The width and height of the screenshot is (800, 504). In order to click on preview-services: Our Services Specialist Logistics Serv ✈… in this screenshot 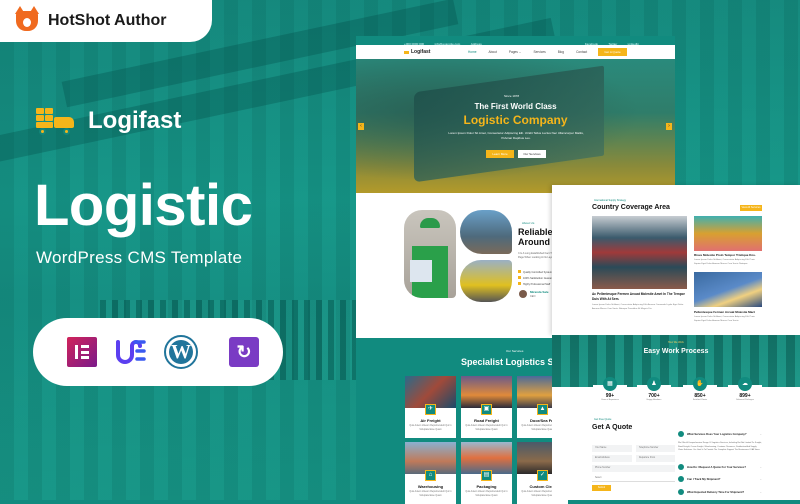, I will do `click(462, 421)`.